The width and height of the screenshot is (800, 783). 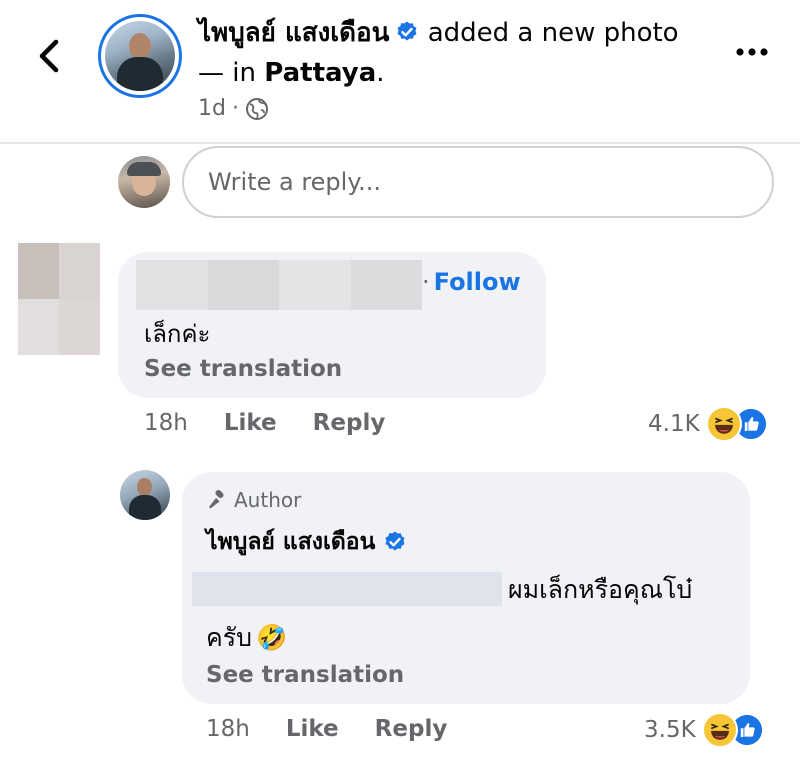 I want to click on comment-actions: 18h Like Reply, so click(x=282, y=423).